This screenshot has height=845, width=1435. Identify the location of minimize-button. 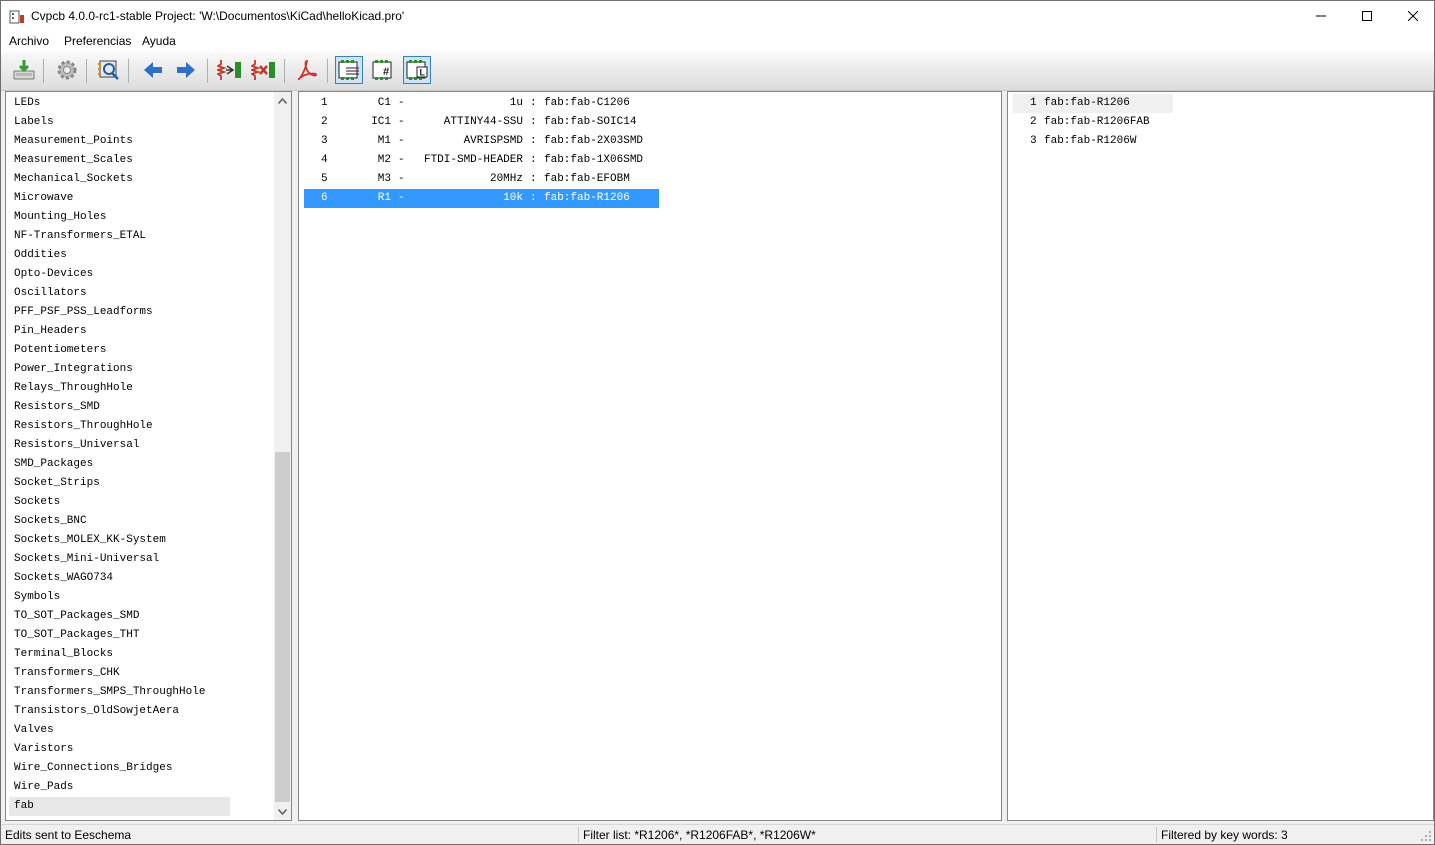
(1321, 16).